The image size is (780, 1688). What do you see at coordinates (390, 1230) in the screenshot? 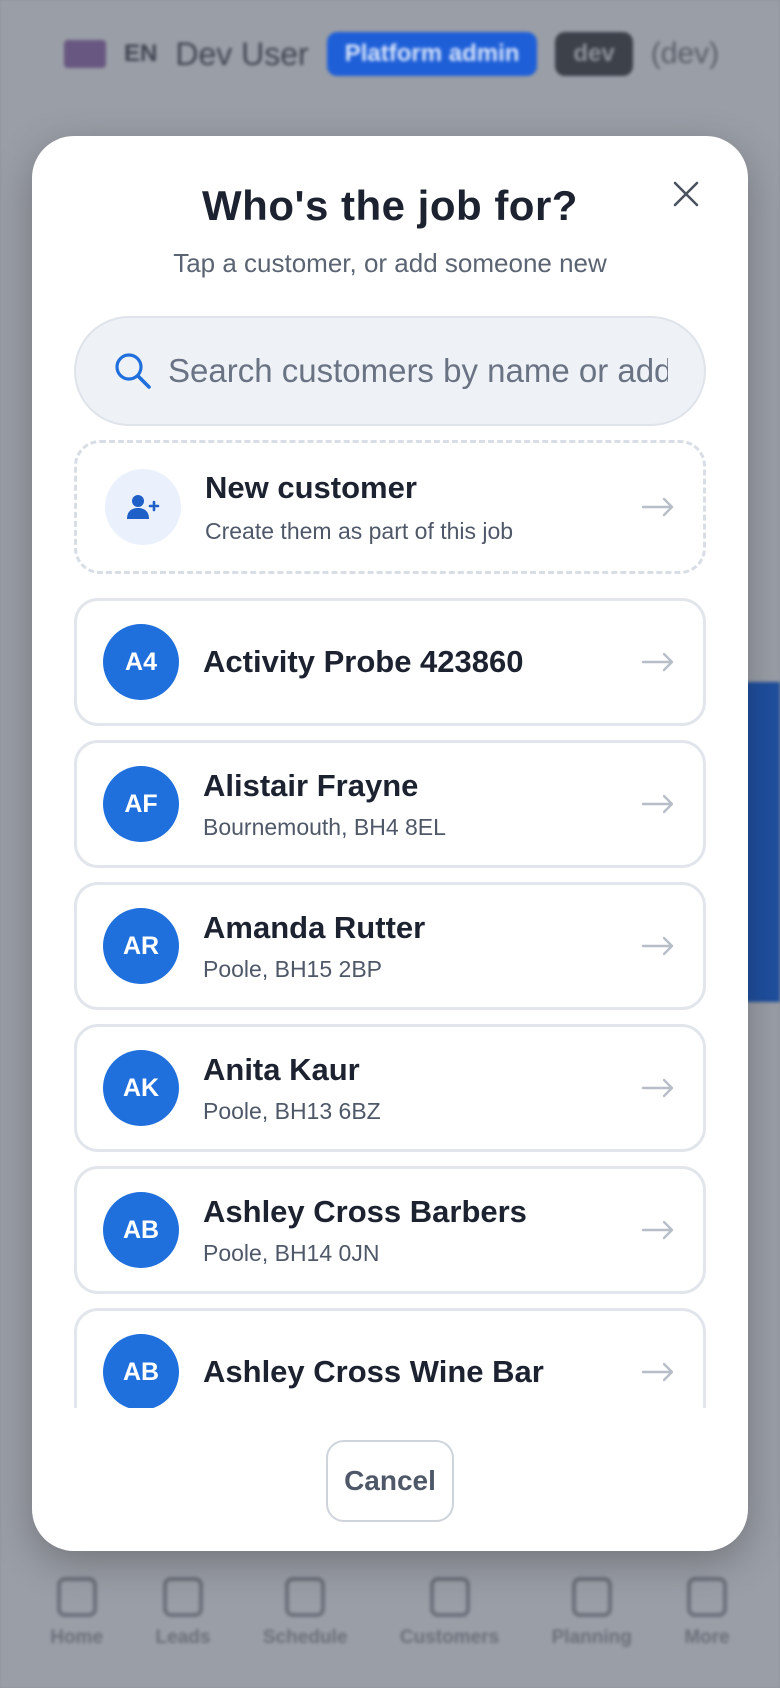
I see `customer-card: AB Ashley Cross Barbers Poole, BH14 0JN` at bounding box center [390, 1230].